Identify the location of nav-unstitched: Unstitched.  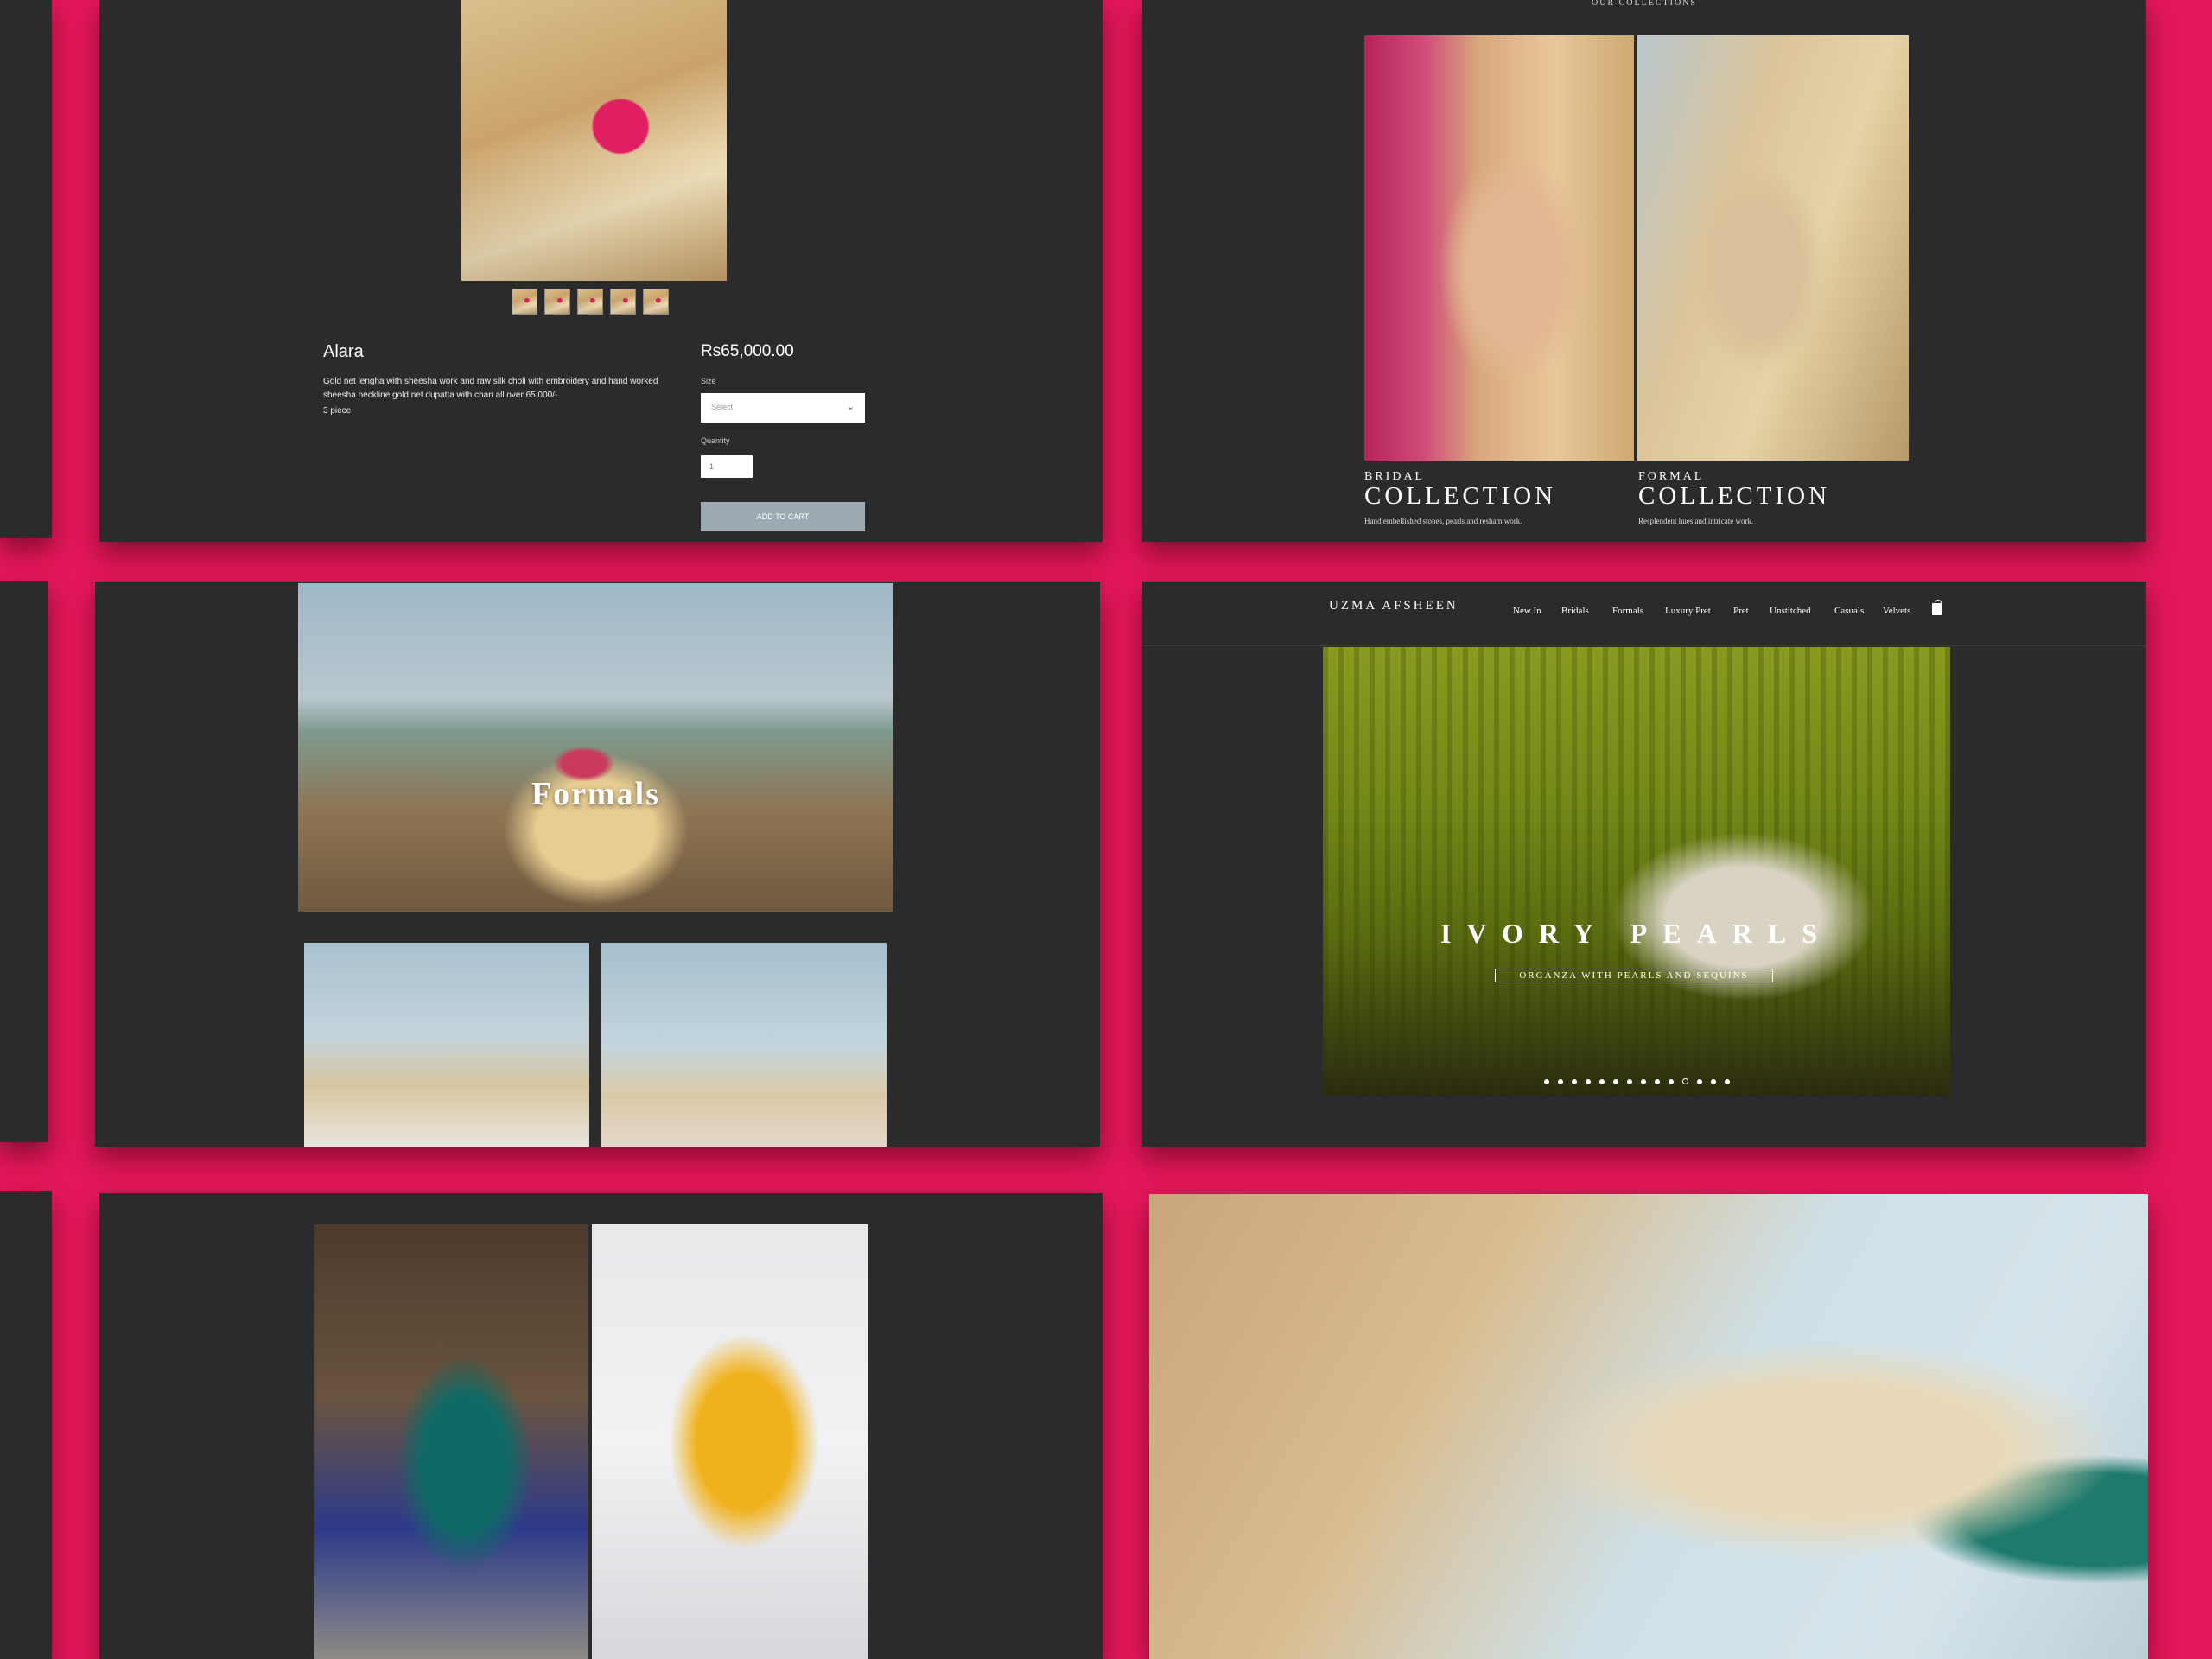
(1790, 611).